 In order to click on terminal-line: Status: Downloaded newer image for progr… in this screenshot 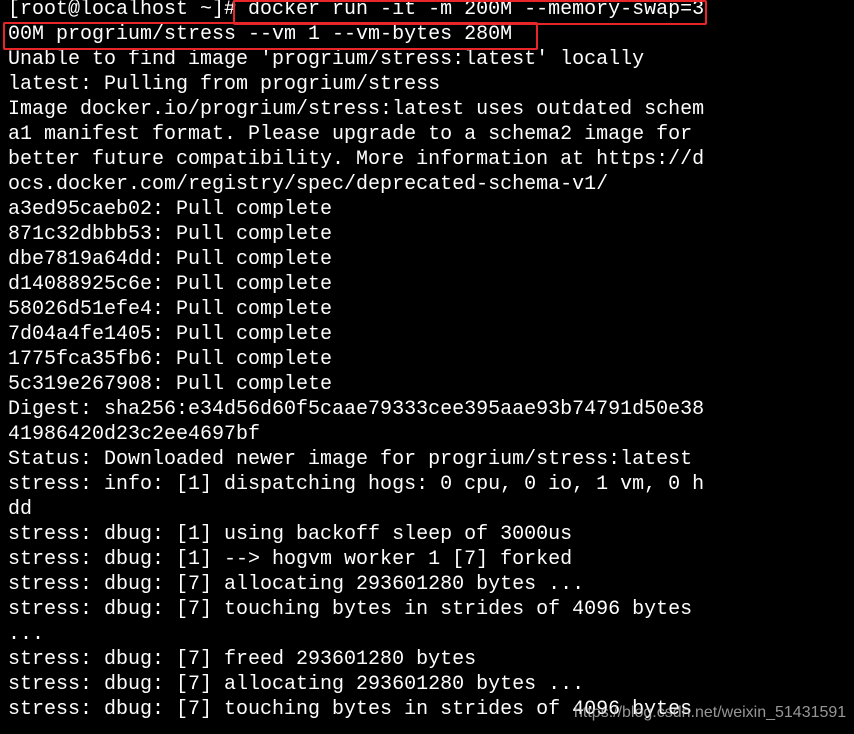, I will do `click(350, 459)`.